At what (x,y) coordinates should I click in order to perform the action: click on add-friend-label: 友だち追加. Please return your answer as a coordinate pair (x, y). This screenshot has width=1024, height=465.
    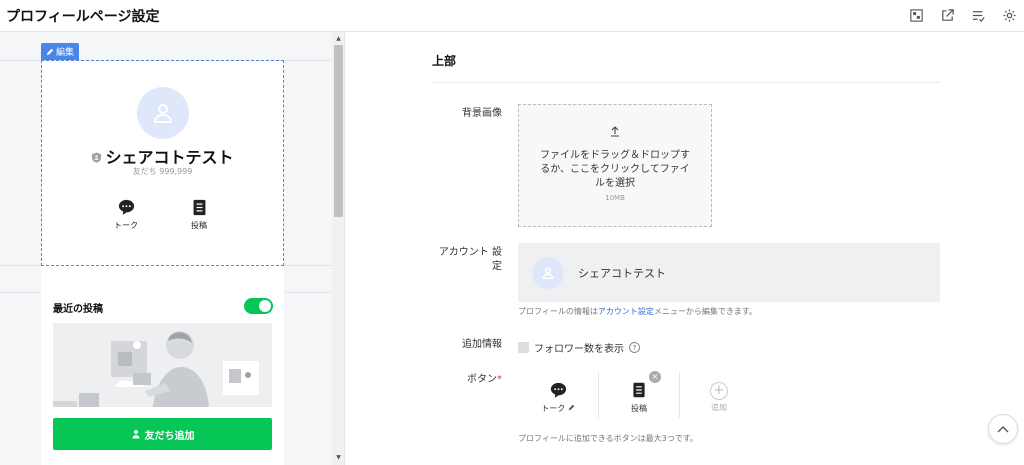
    Looking at the image, I should click on (169, 436).